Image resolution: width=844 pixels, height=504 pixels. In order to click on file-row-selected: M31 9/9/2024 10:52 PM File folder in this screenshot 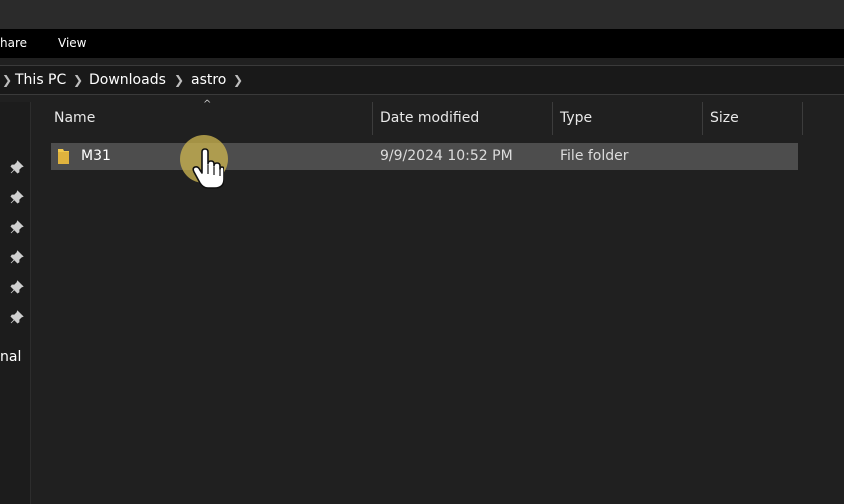, I will do `click(424, 156)`.